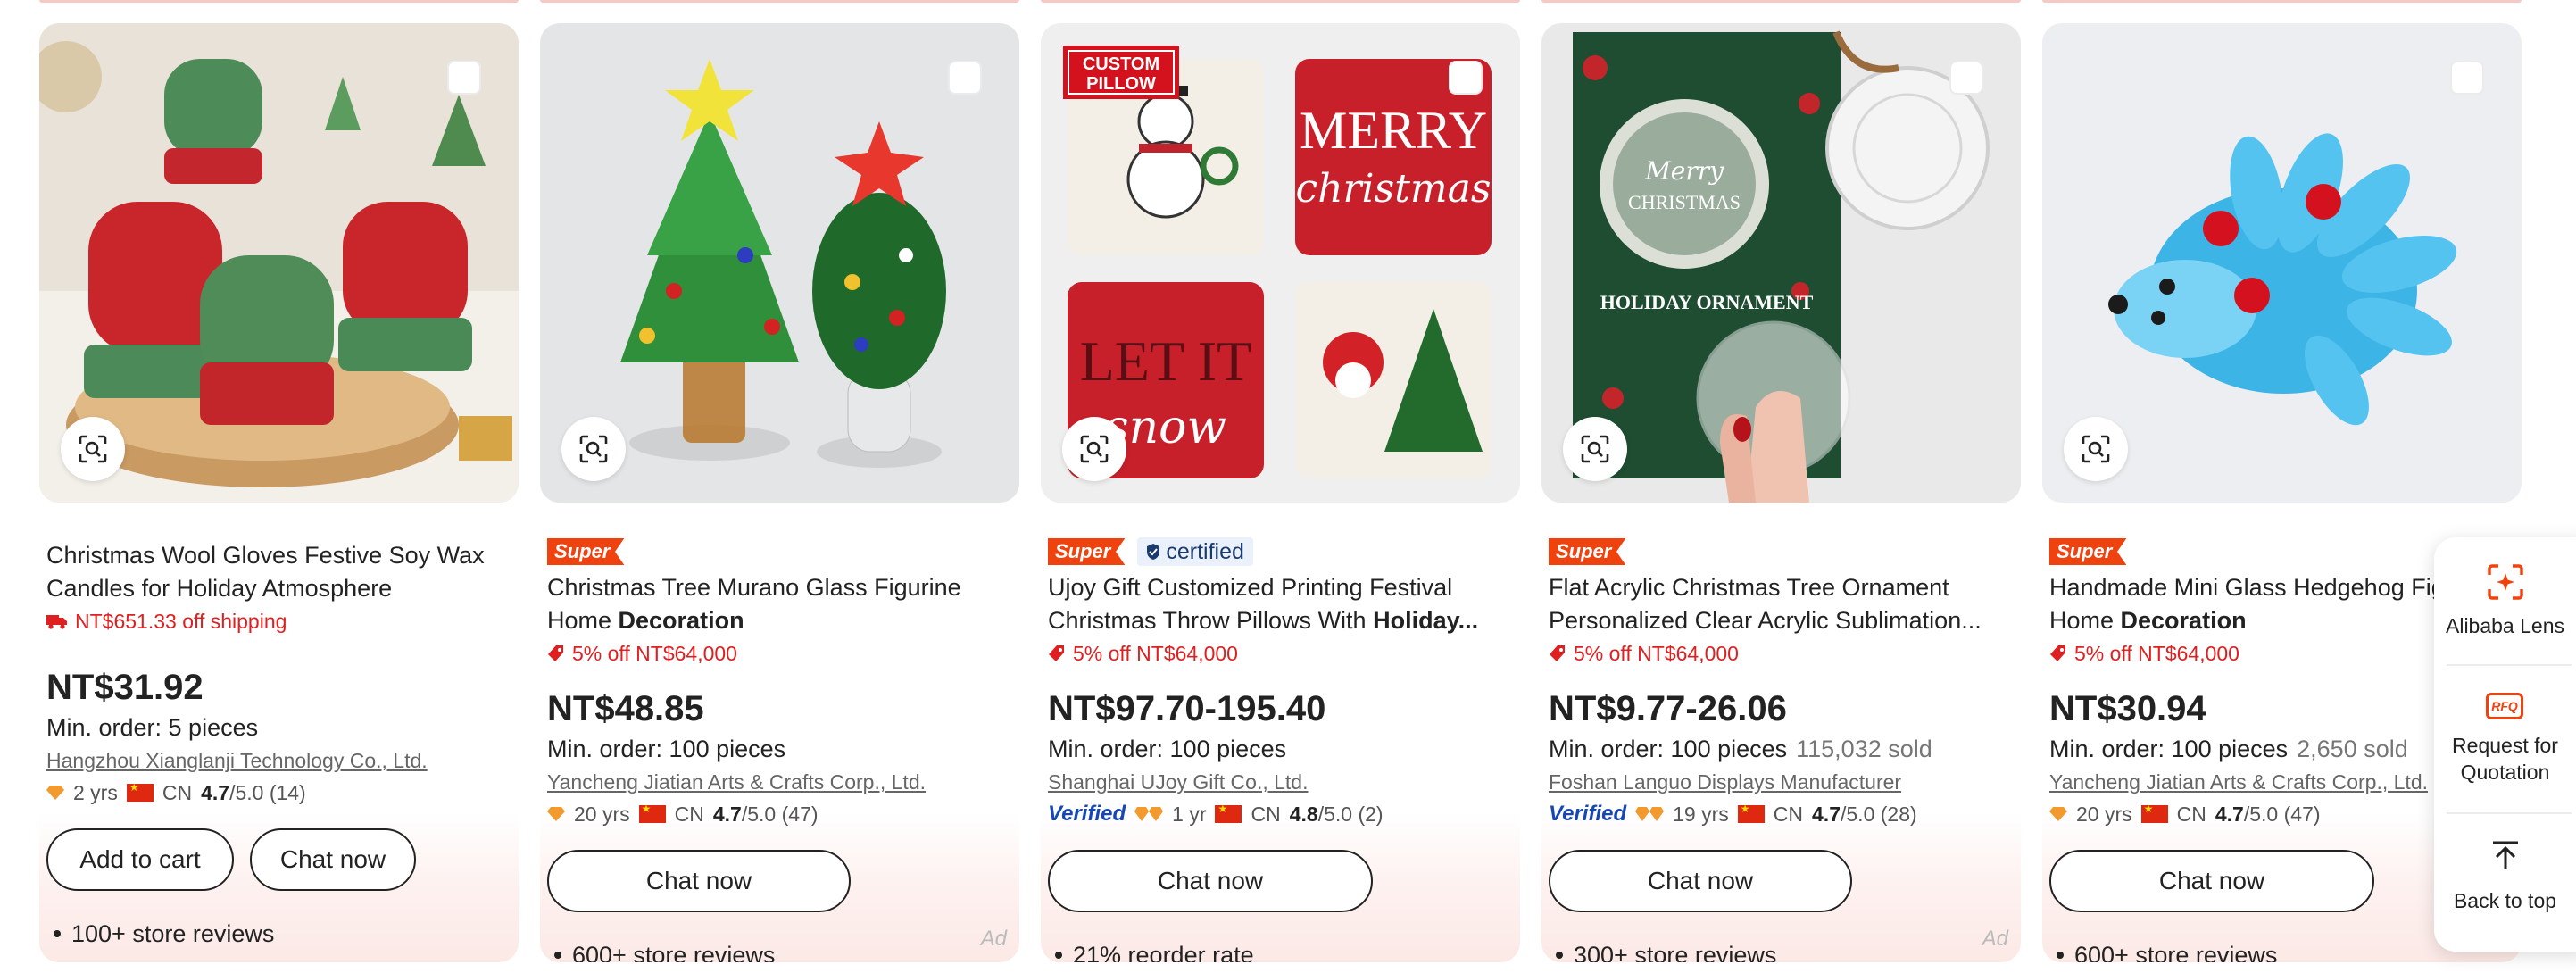 The height and width of the screenshot is (973, 2576). I want to click on supplier-link: Shanghai UJoy Gift Co., Ltd., so click(1280, 782).